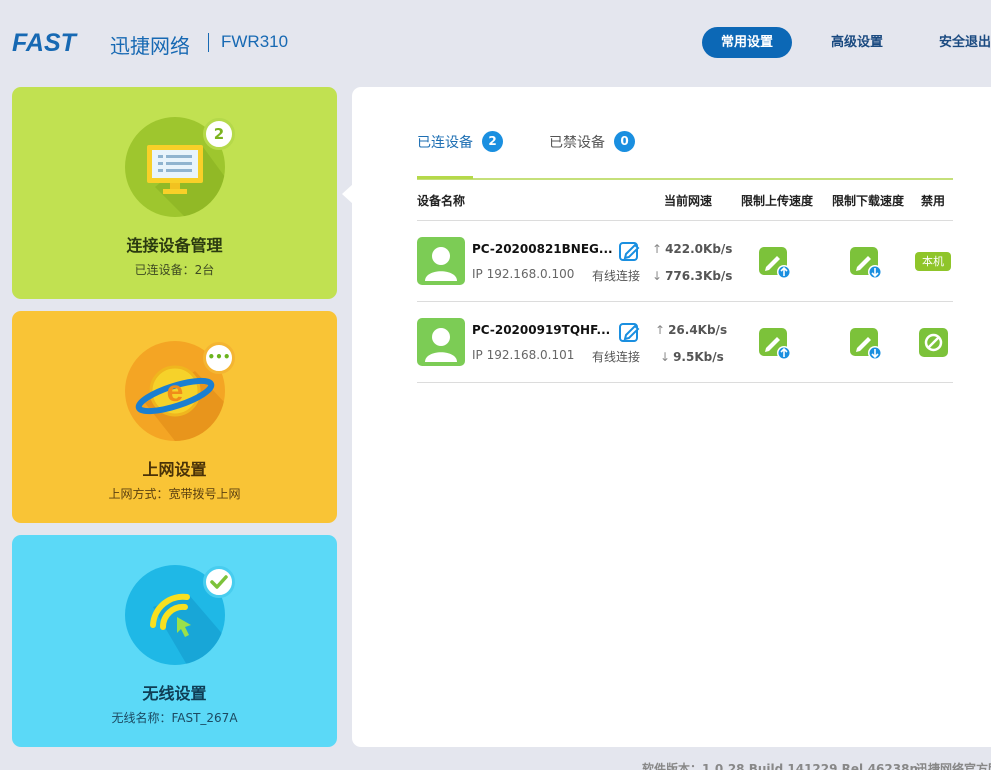  I want to click on brand-divider, so click(208, 42).